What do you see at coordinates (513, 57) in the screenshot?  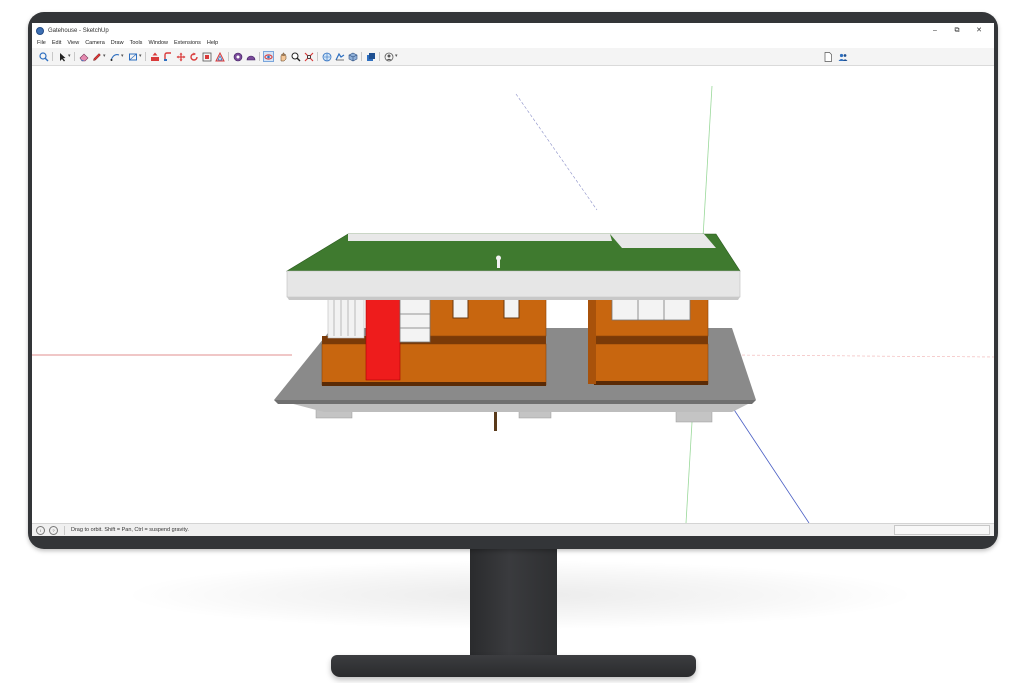 I see `main-toolbar: ▾ ▾ ▾ ▾ ▾` at bounding box center [513, 57].